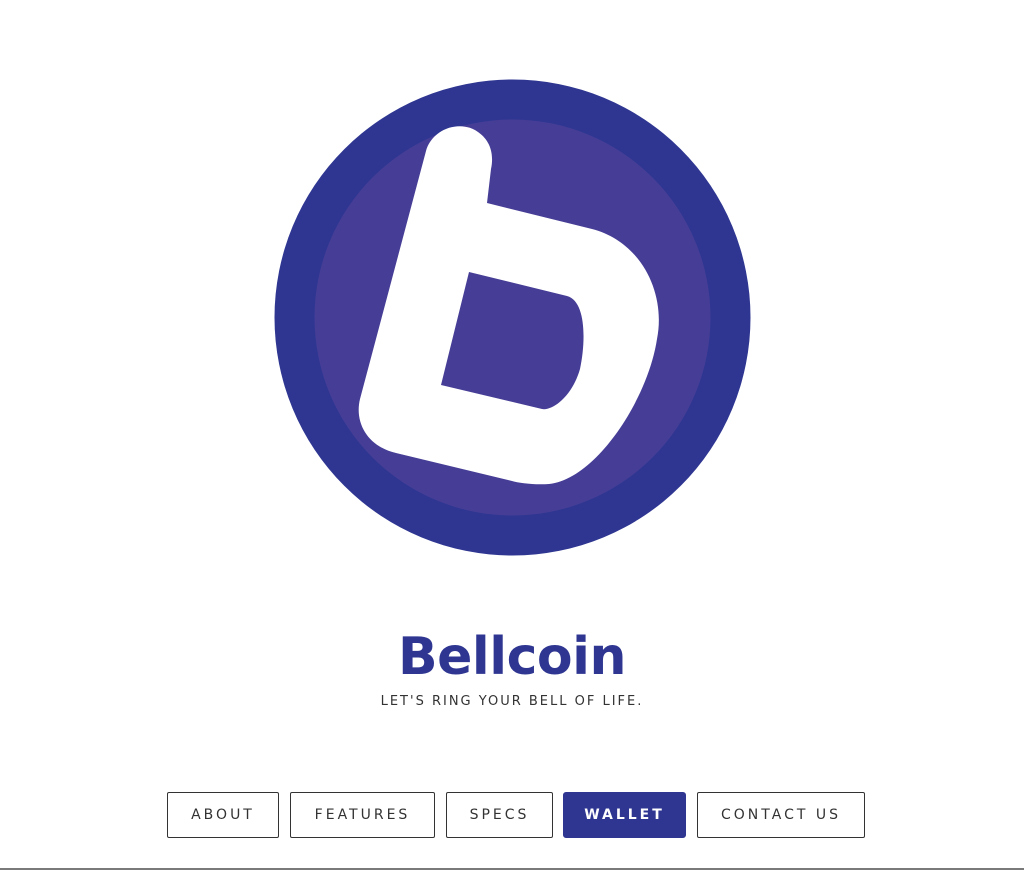 The image size is (1024, 870). Describe the element at coordinates (512, 657) in the screenshot. I see `brand-title: Bellcoin` at that location.